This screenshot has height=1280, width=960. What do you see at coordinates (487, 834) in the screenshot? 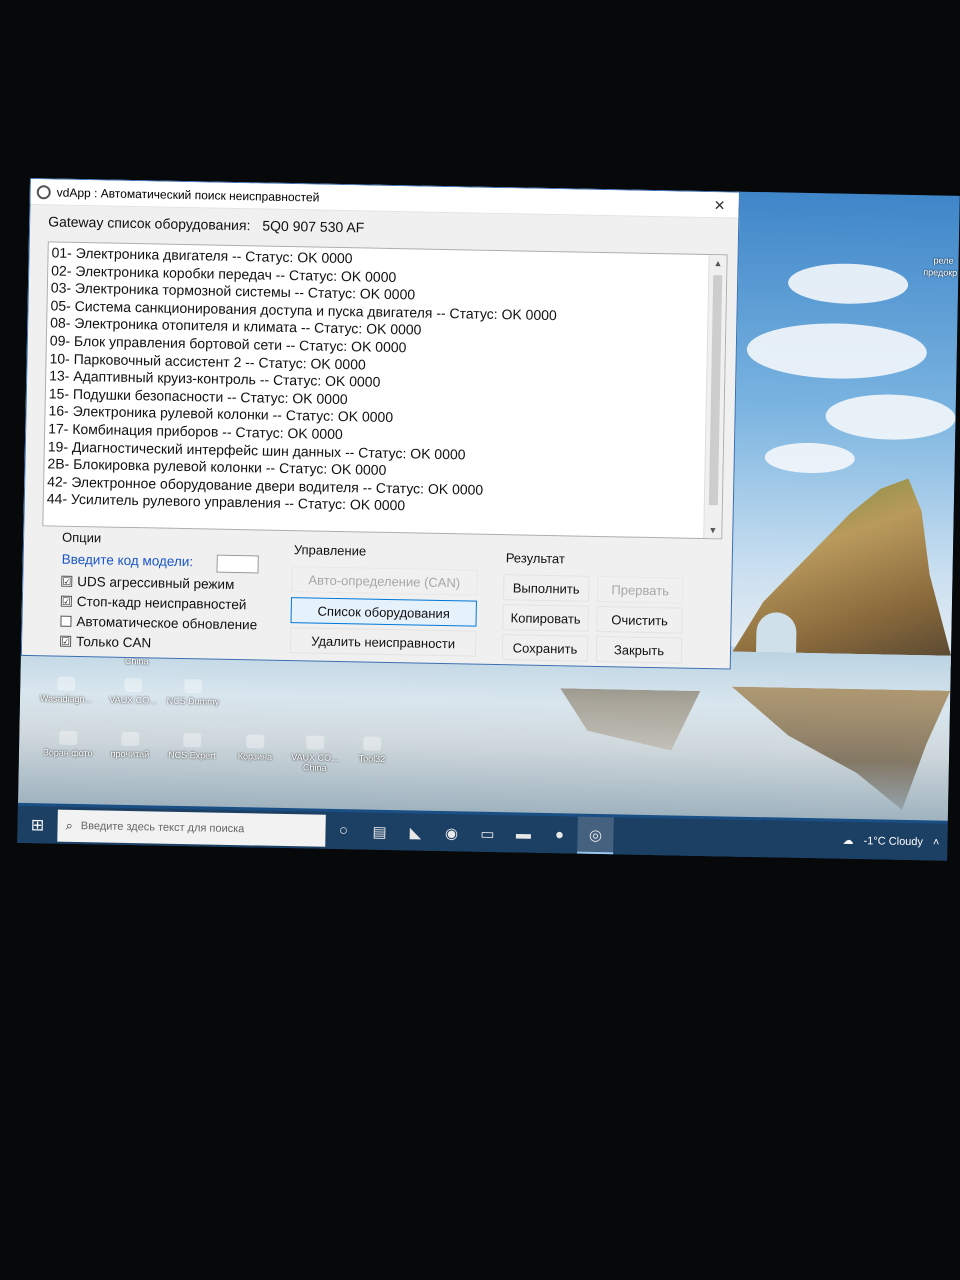
I see `monitor-icon: ▭` at bounding box center [487, 834].